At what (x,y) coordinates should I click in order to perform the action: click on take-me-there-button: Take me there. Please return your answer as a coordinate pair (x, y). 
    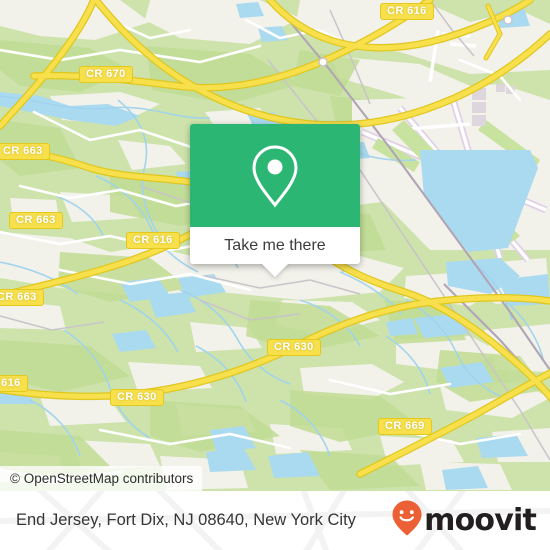
    Looking at the image, I should click on (275, 245).